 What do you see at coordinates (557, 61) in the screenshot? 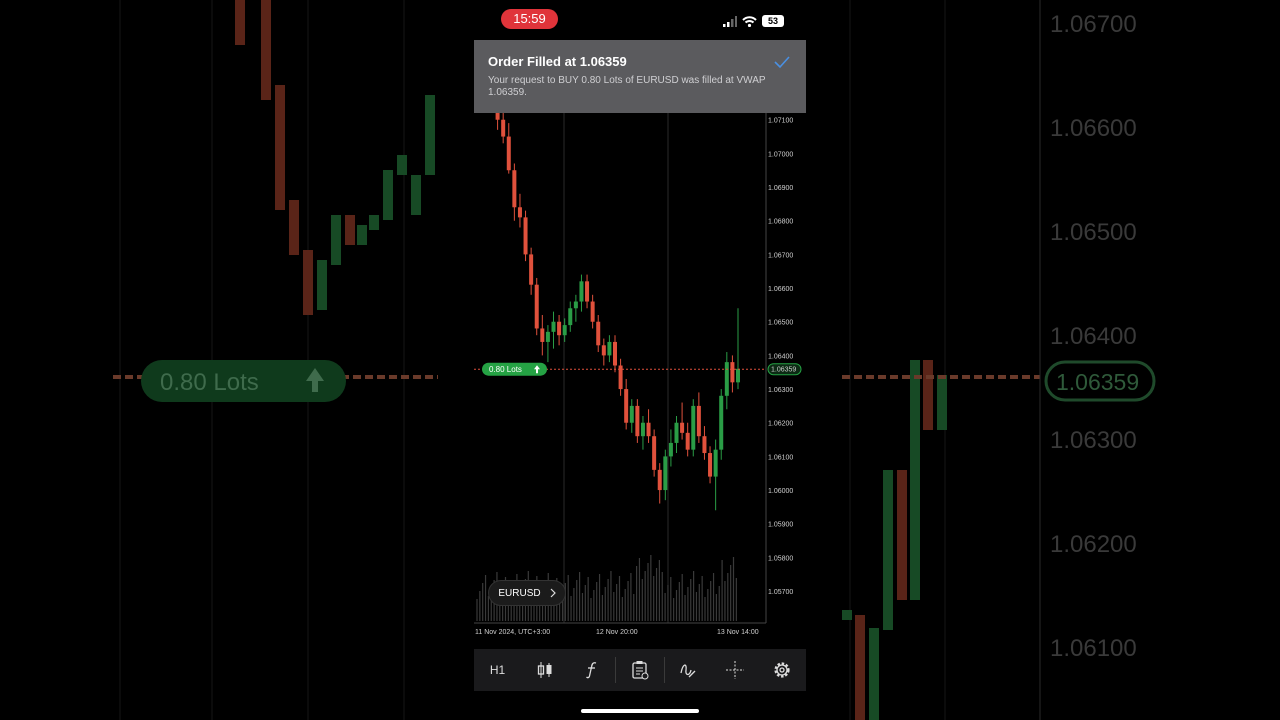
I see `notification-title: Order Filled at 1.06359` at bounding box center [557, 61].